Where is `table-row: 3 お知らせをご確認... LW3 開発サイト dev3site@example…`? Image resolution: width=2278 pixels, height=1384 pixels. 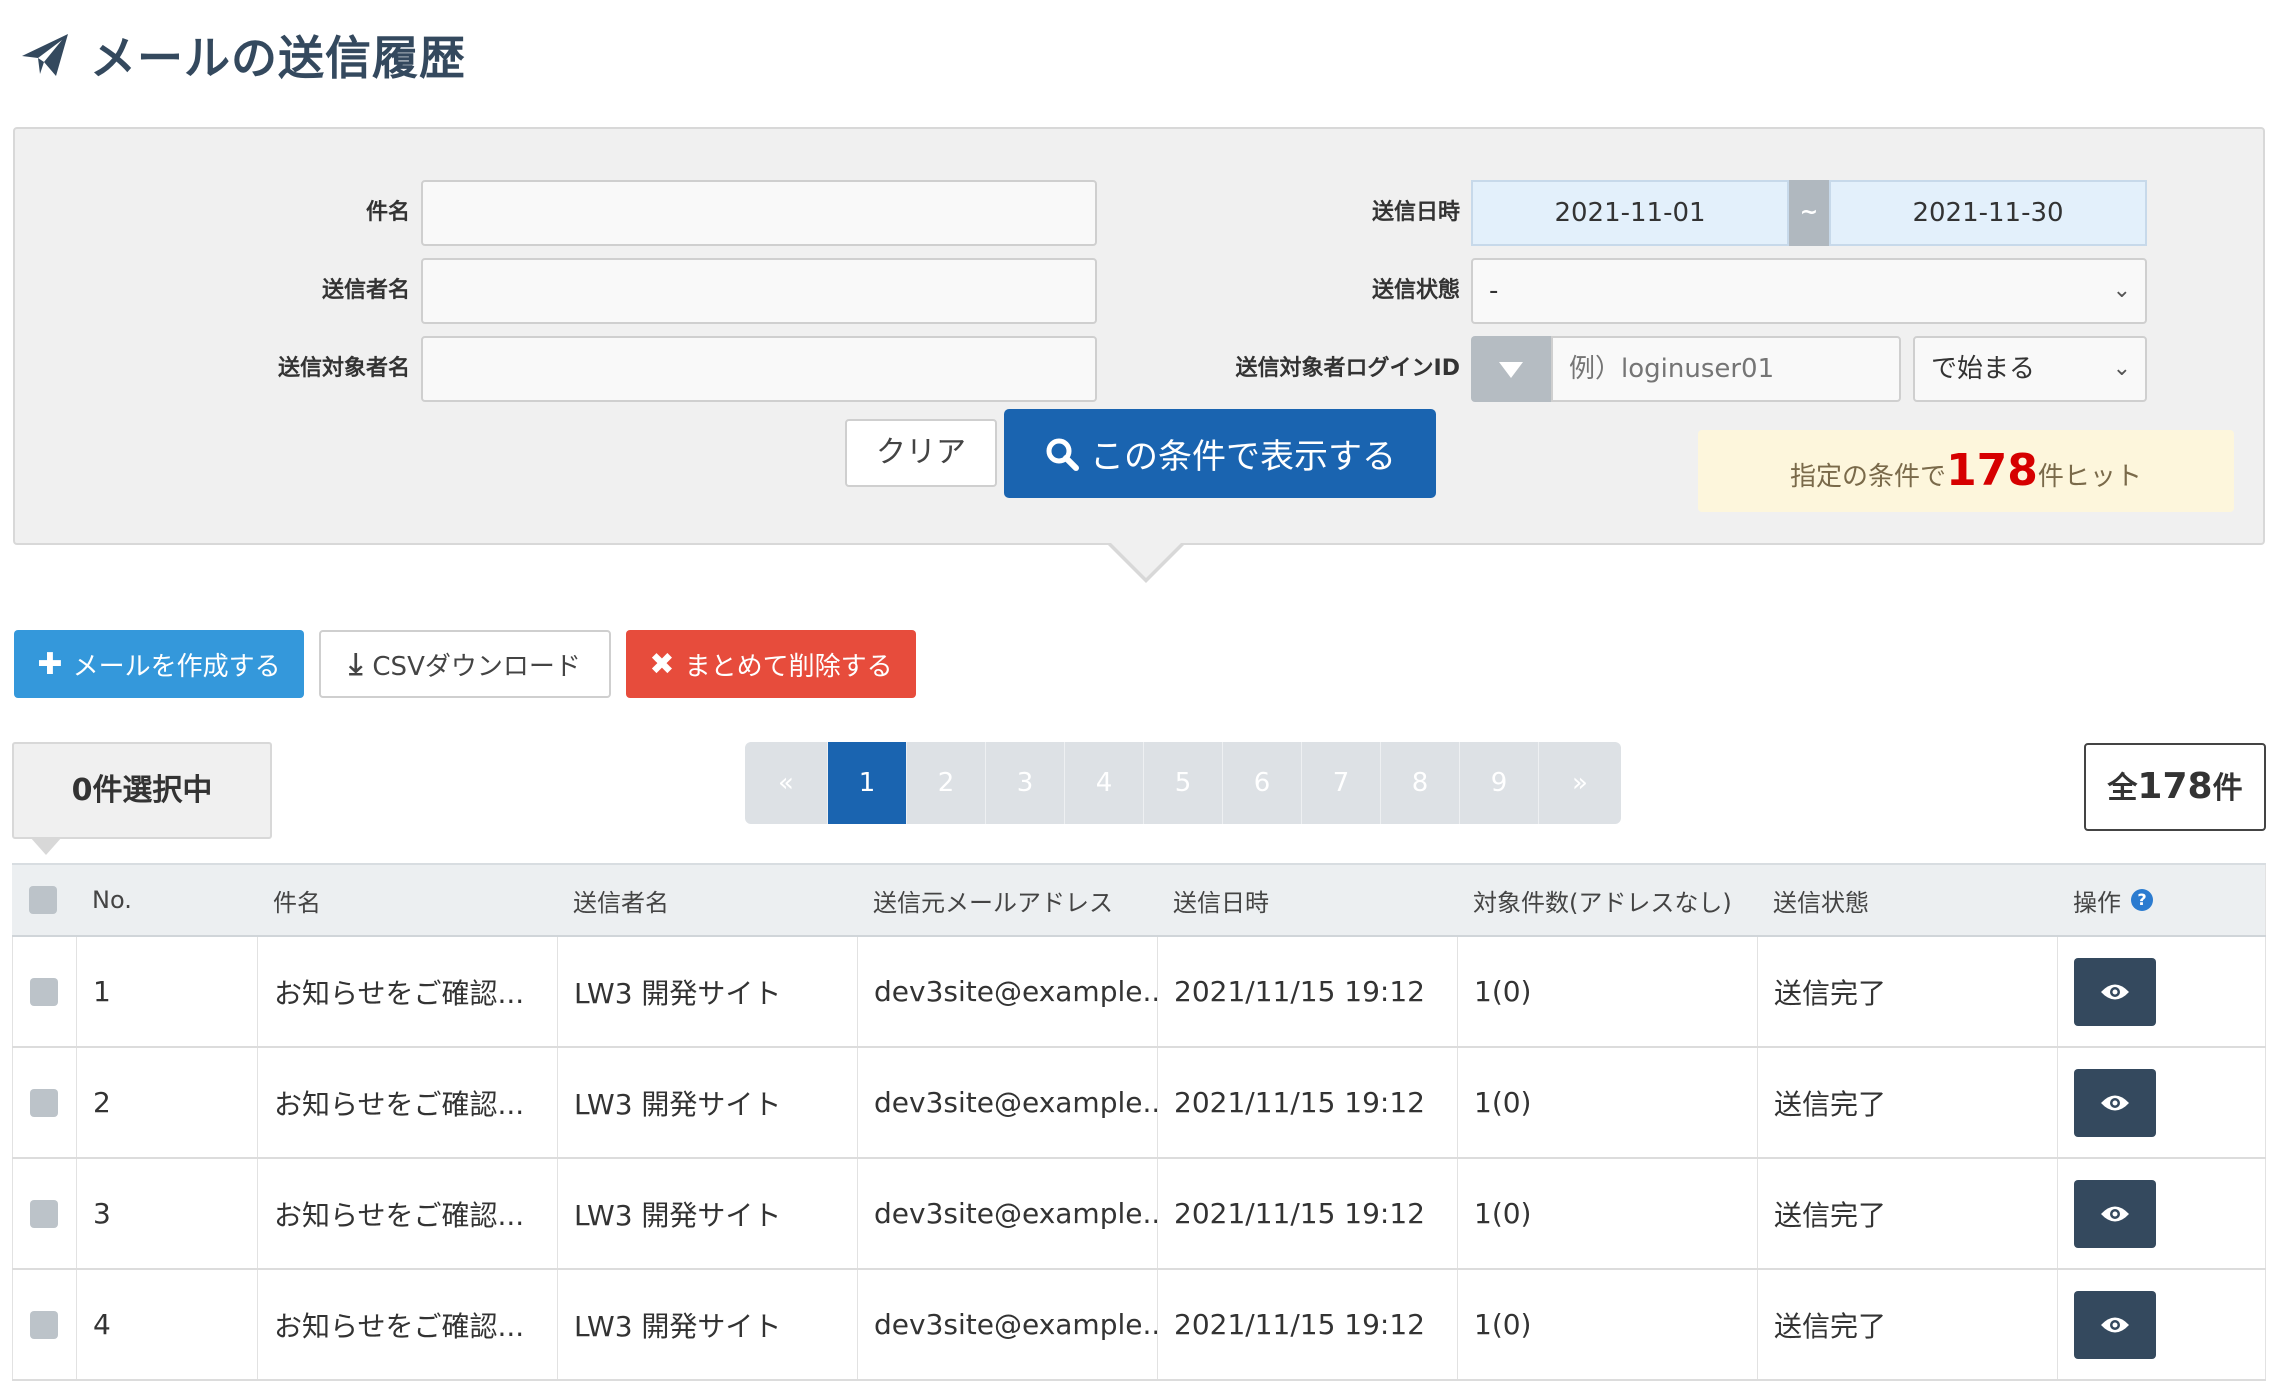
table-row: 3 お知らせをご確認... LW3 開発サイト dev3site@example… is located at coordinates (1139, 1214).